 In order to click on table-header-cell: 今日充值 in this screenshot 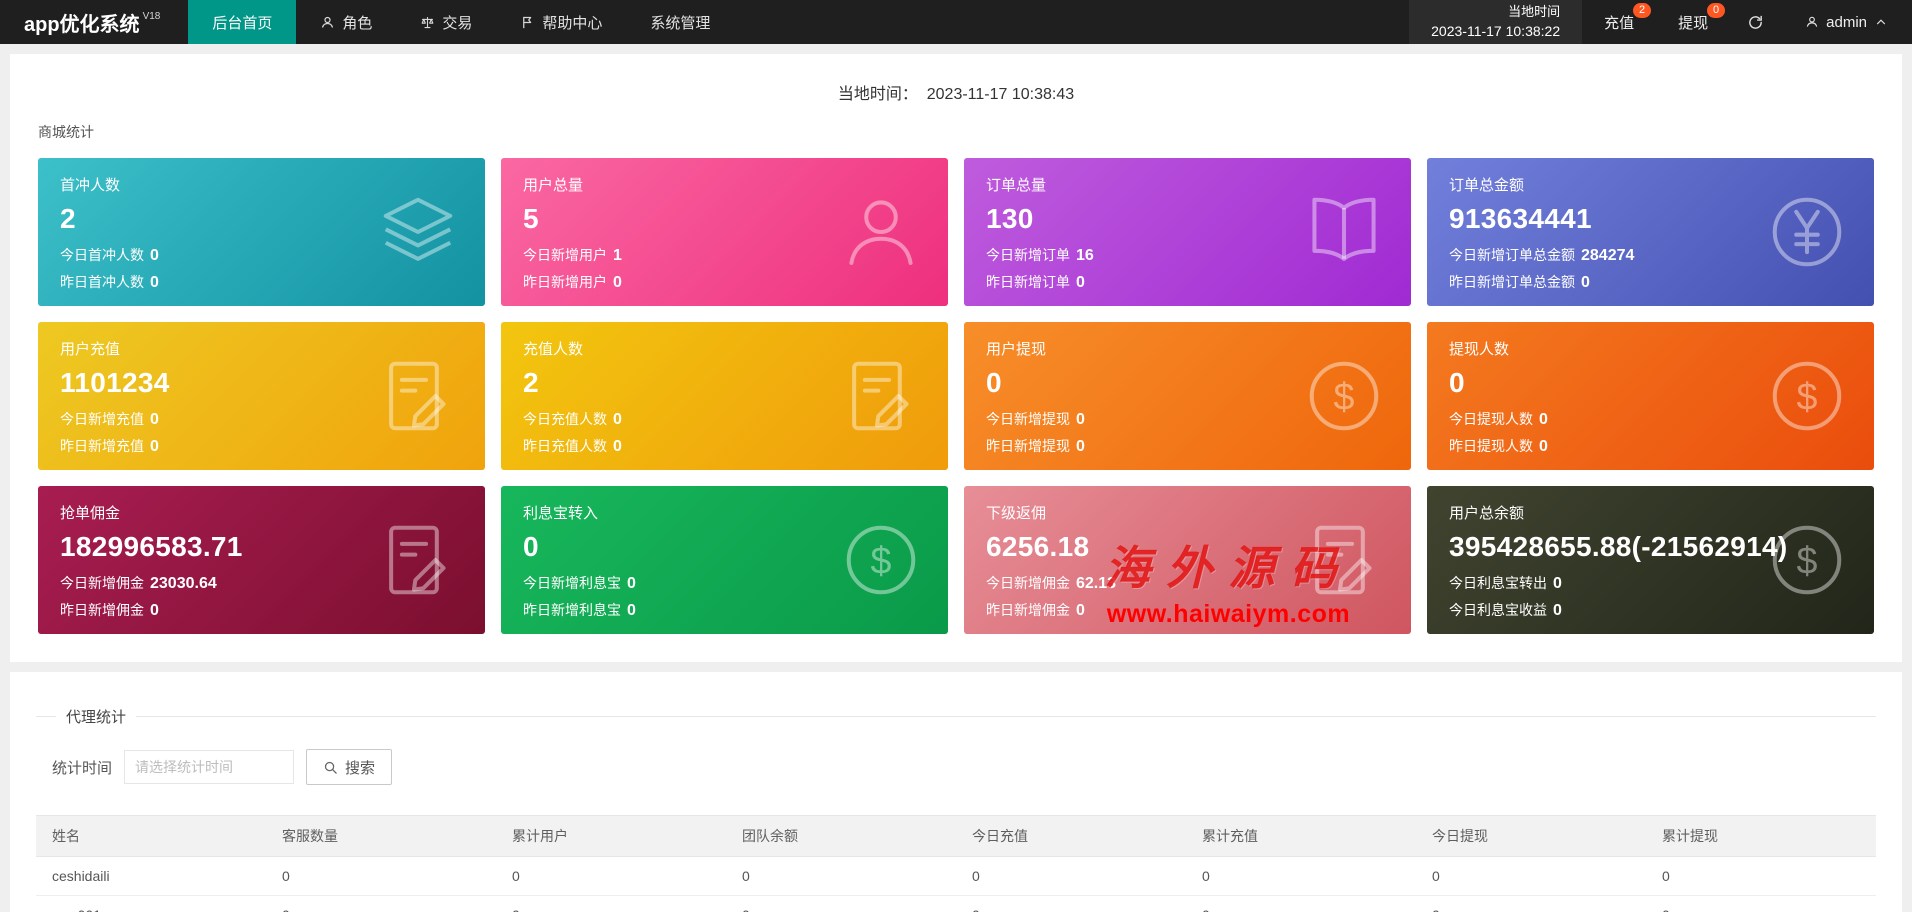, I will do `click(1071, 836)`.